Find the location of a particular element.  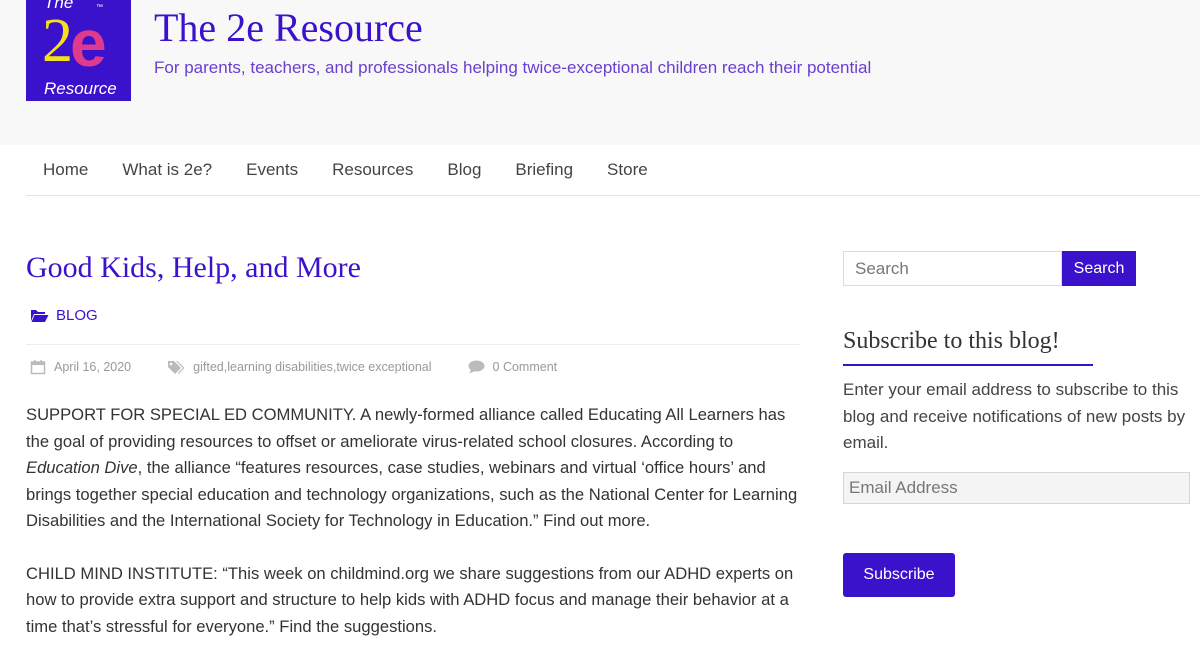

search-input is located at coordinates (952, 268).